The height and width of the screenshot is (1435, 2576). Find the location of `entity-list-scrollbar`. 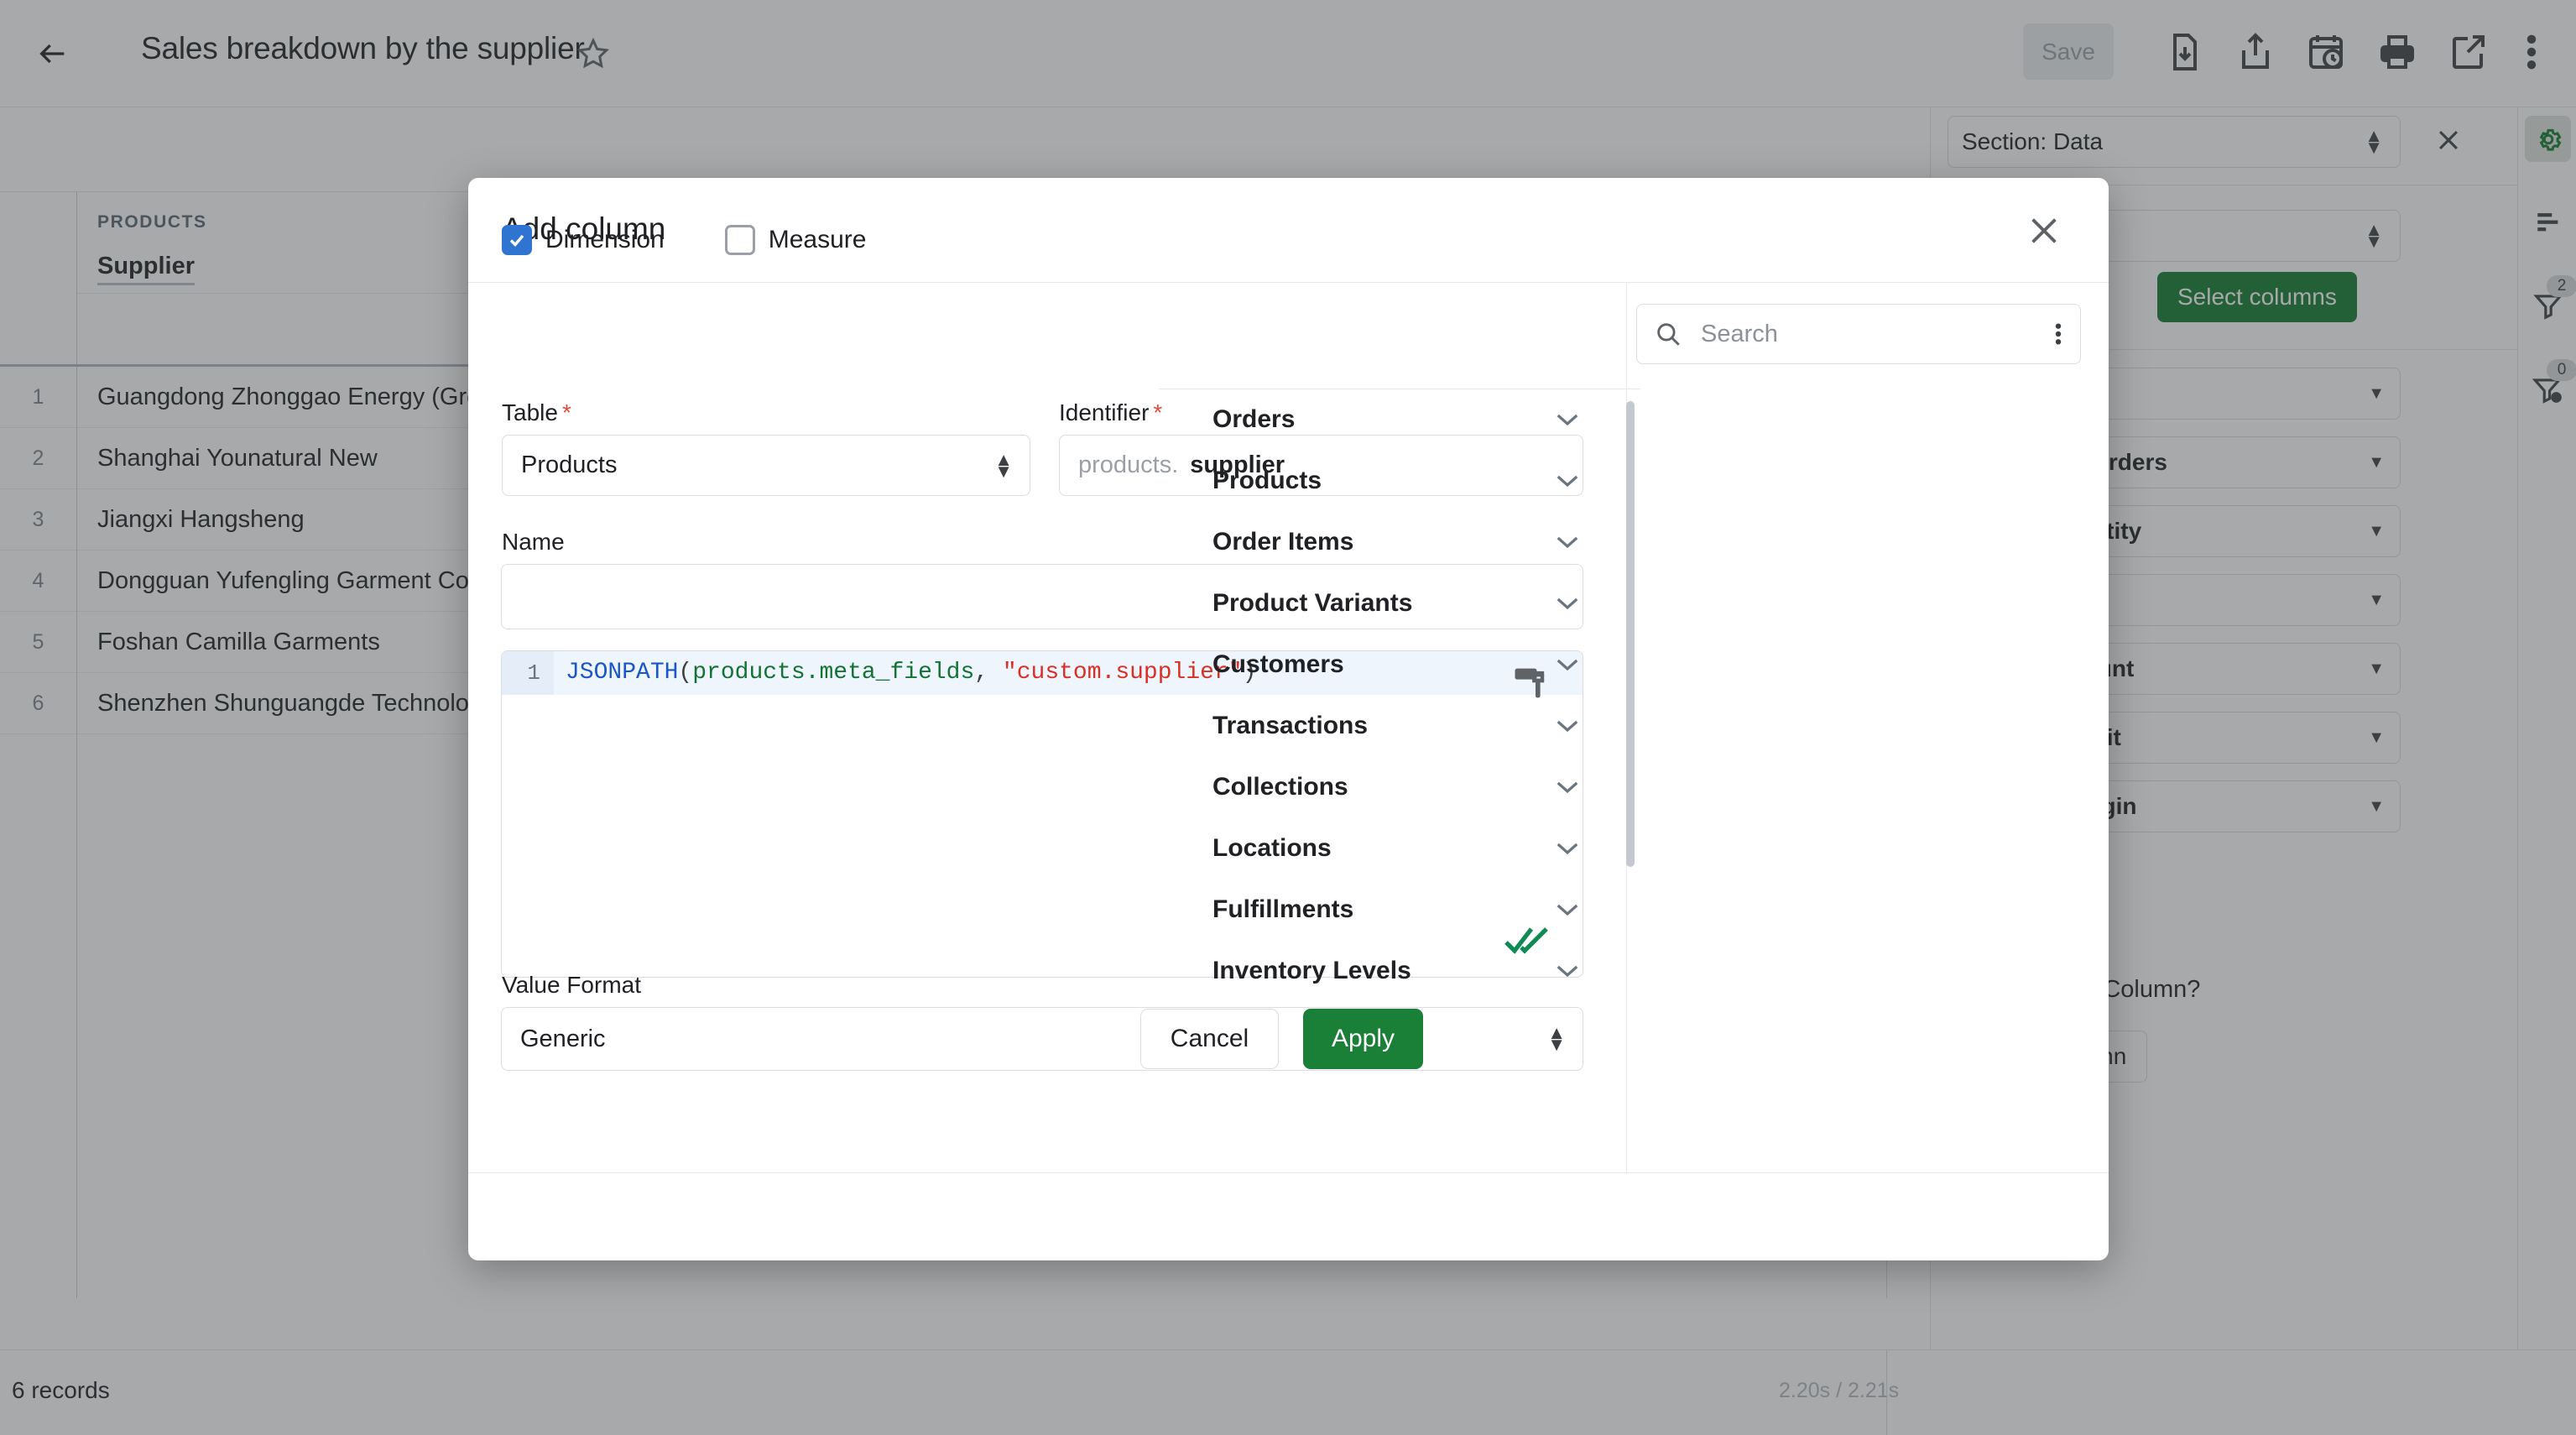

entity-list-scrollbar is located at coordinates (1630, 634).